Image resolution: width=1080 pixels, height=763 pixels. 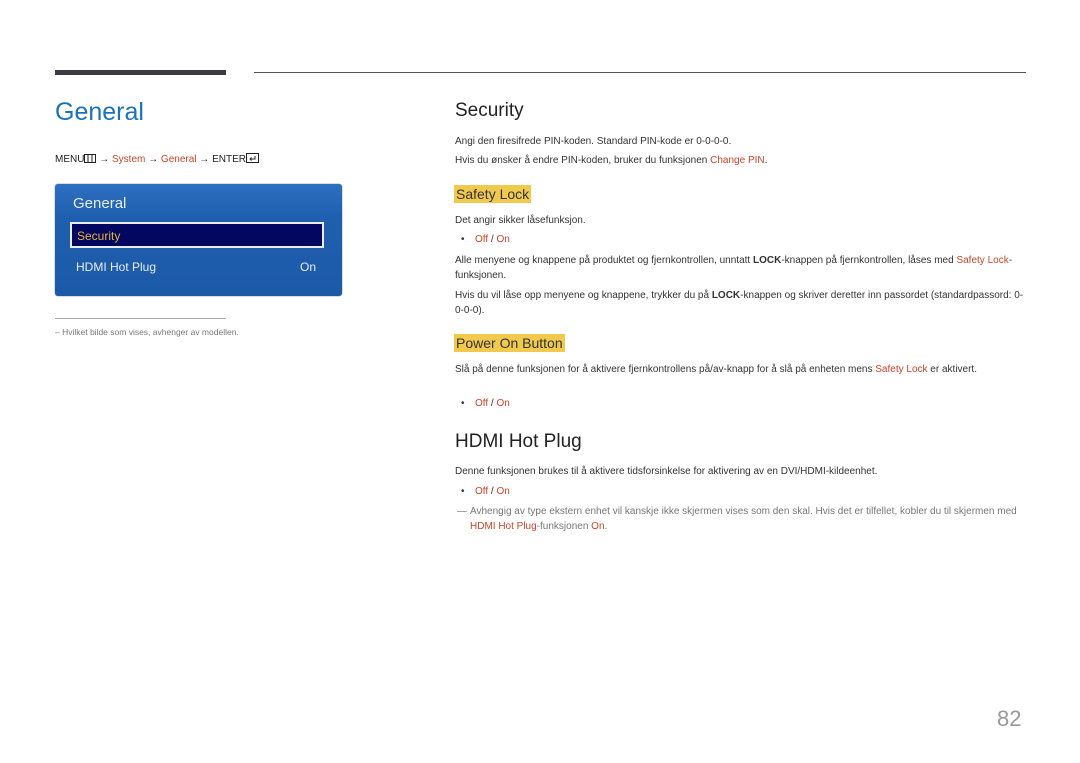 I want to click on heading-safety-lock: Safety Lock, so click(x=493, y=194).